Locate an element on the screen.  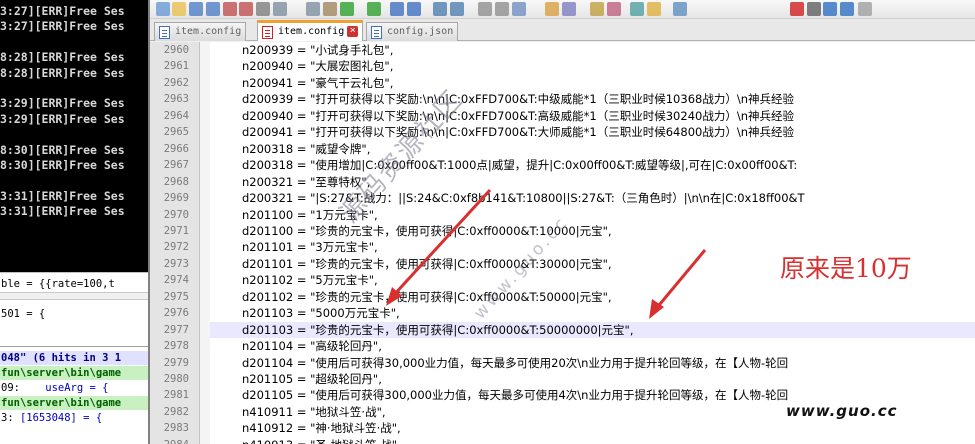
console-line: 3:29][ERR]Free Ses is located at coordinates (62, 118).